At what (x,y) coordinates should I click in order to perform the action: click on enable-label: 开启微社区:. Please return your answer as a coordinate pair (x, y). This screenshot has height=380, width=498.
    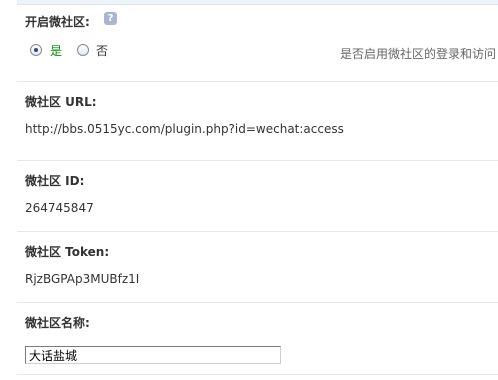
    Looking at the image, I should click on (57, 22).